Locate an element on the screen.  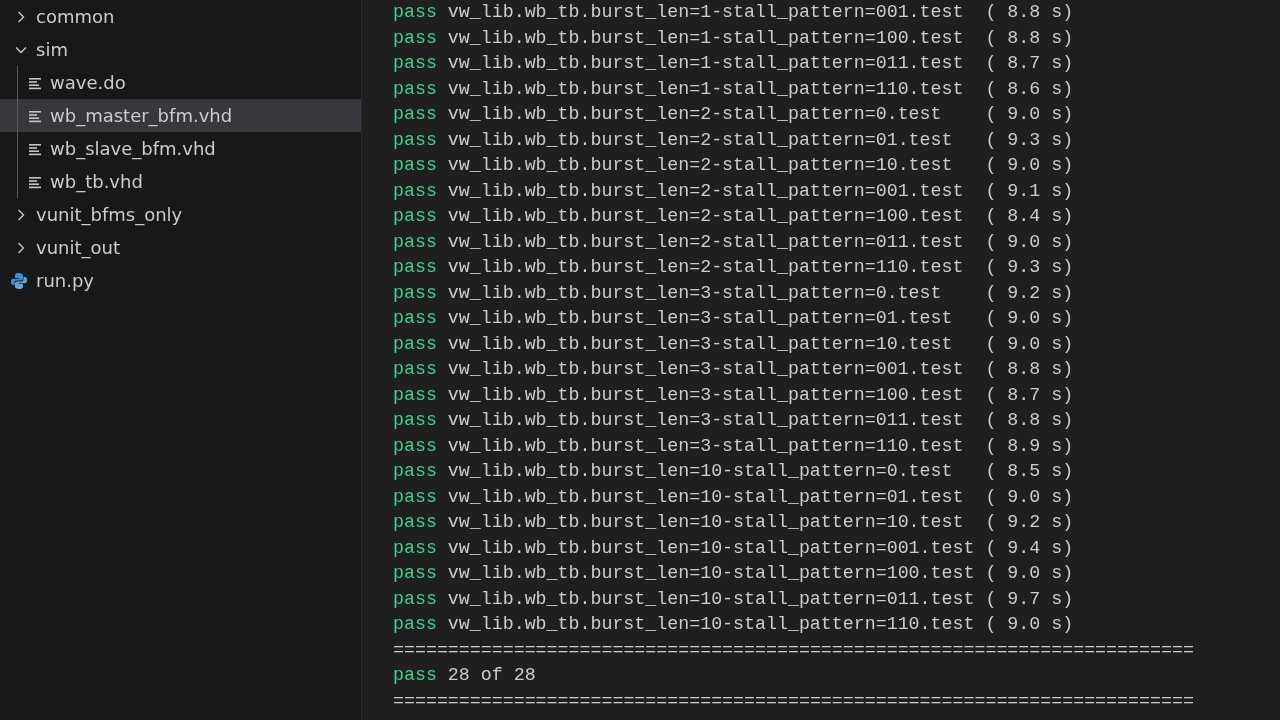
test-name: vw_lib.wb_tb.burst_len=10-stall_pattern=100.test is located at coordinates (711, 573).